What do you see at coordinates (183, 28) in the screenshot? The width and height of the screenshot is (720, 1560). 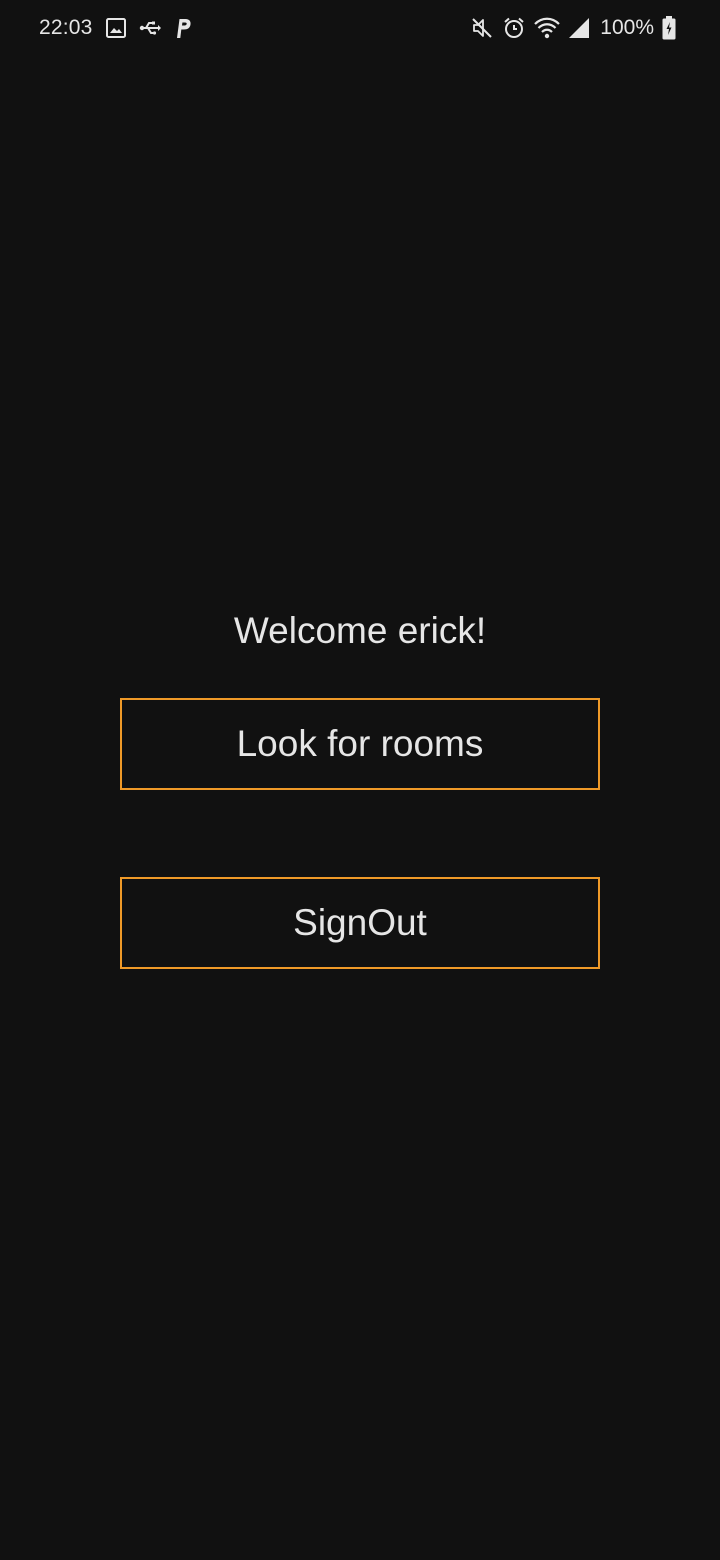 I see `parking-icon` at bounding box center [183, 28].